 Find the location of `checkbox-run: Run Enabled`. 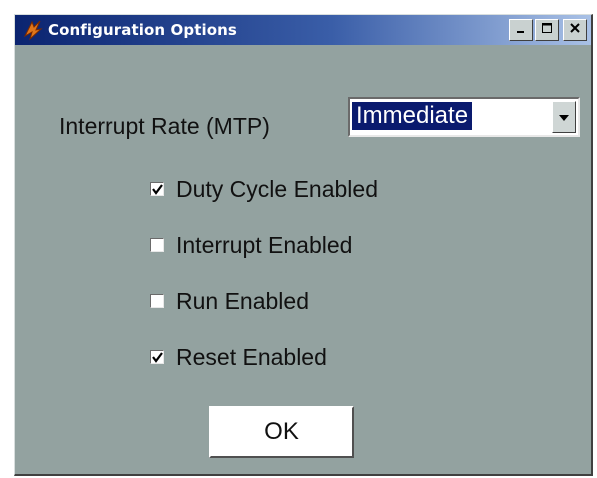

checkbox-run: Run Enabled is located at coordinates (229, 301).